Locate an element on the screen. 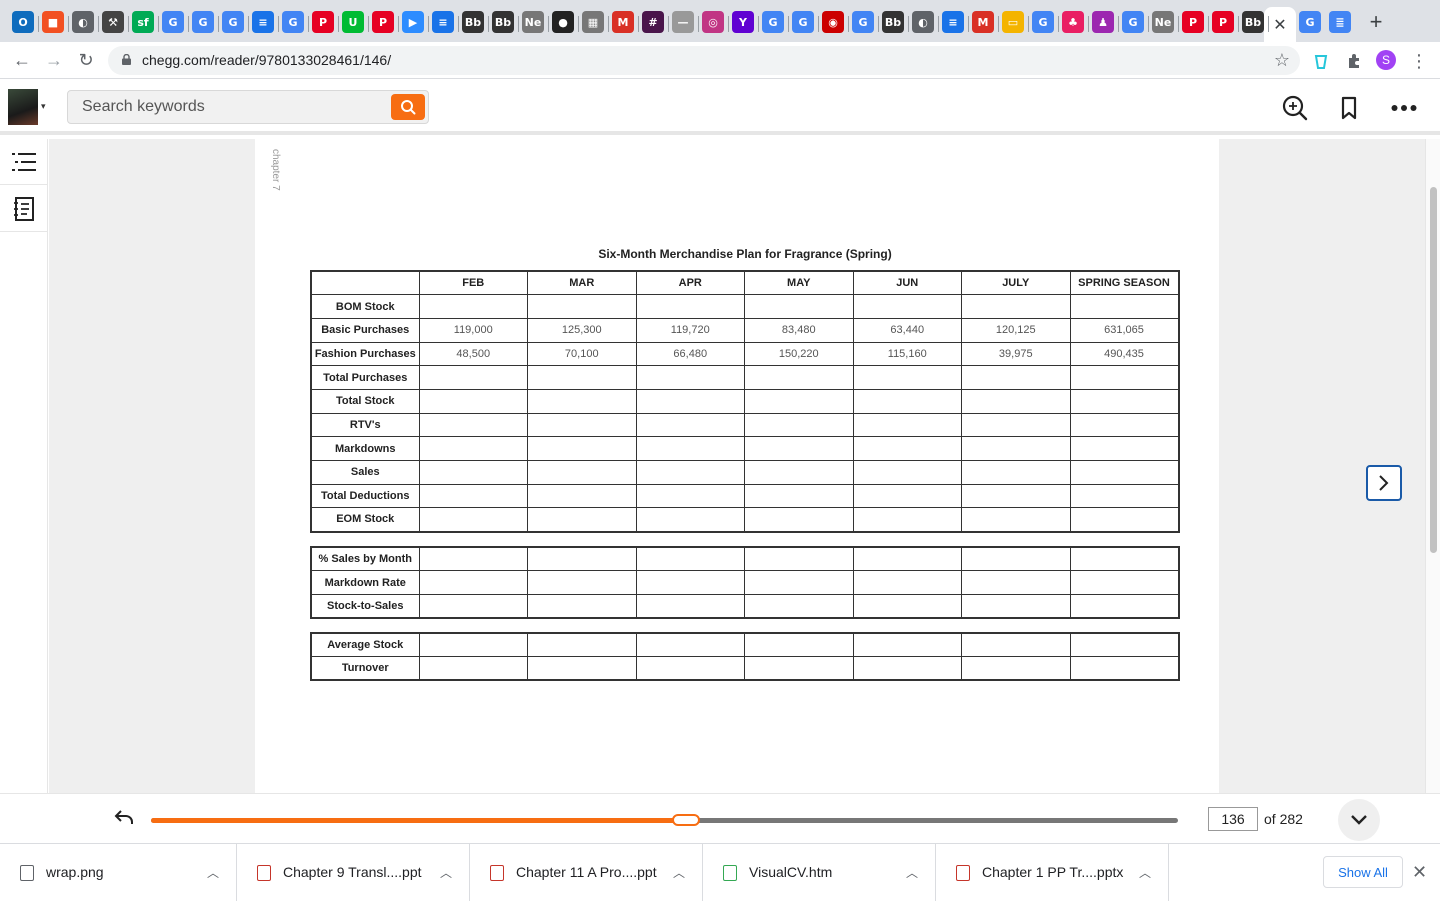 This screenshot has width=1440, height=901. download-item: VisualCV.htm ︿ is located at coordinates (819, 872).